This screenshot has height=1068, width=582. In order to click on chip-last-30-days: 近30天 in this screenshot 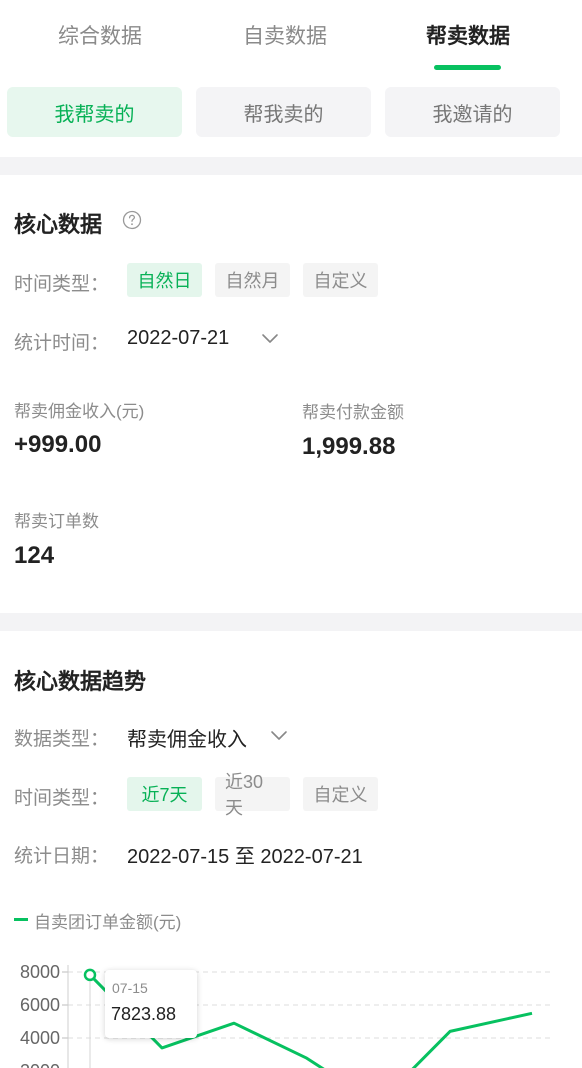, I will do `click(252, 795)`.